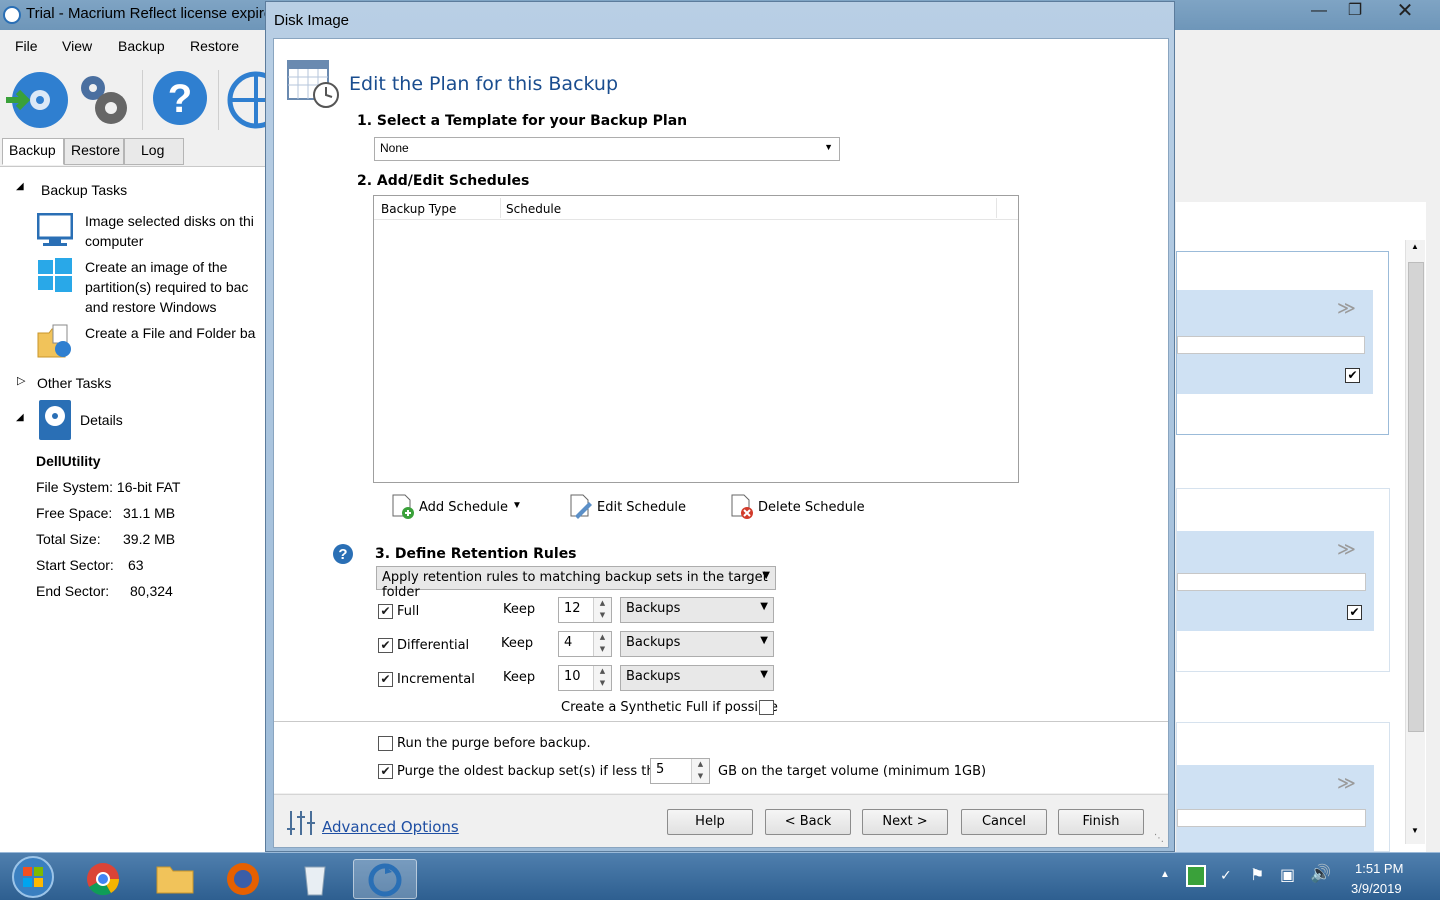 This screenshot has height=900, width=1440. I want to click on disk-image-icon, so click(37, 100).